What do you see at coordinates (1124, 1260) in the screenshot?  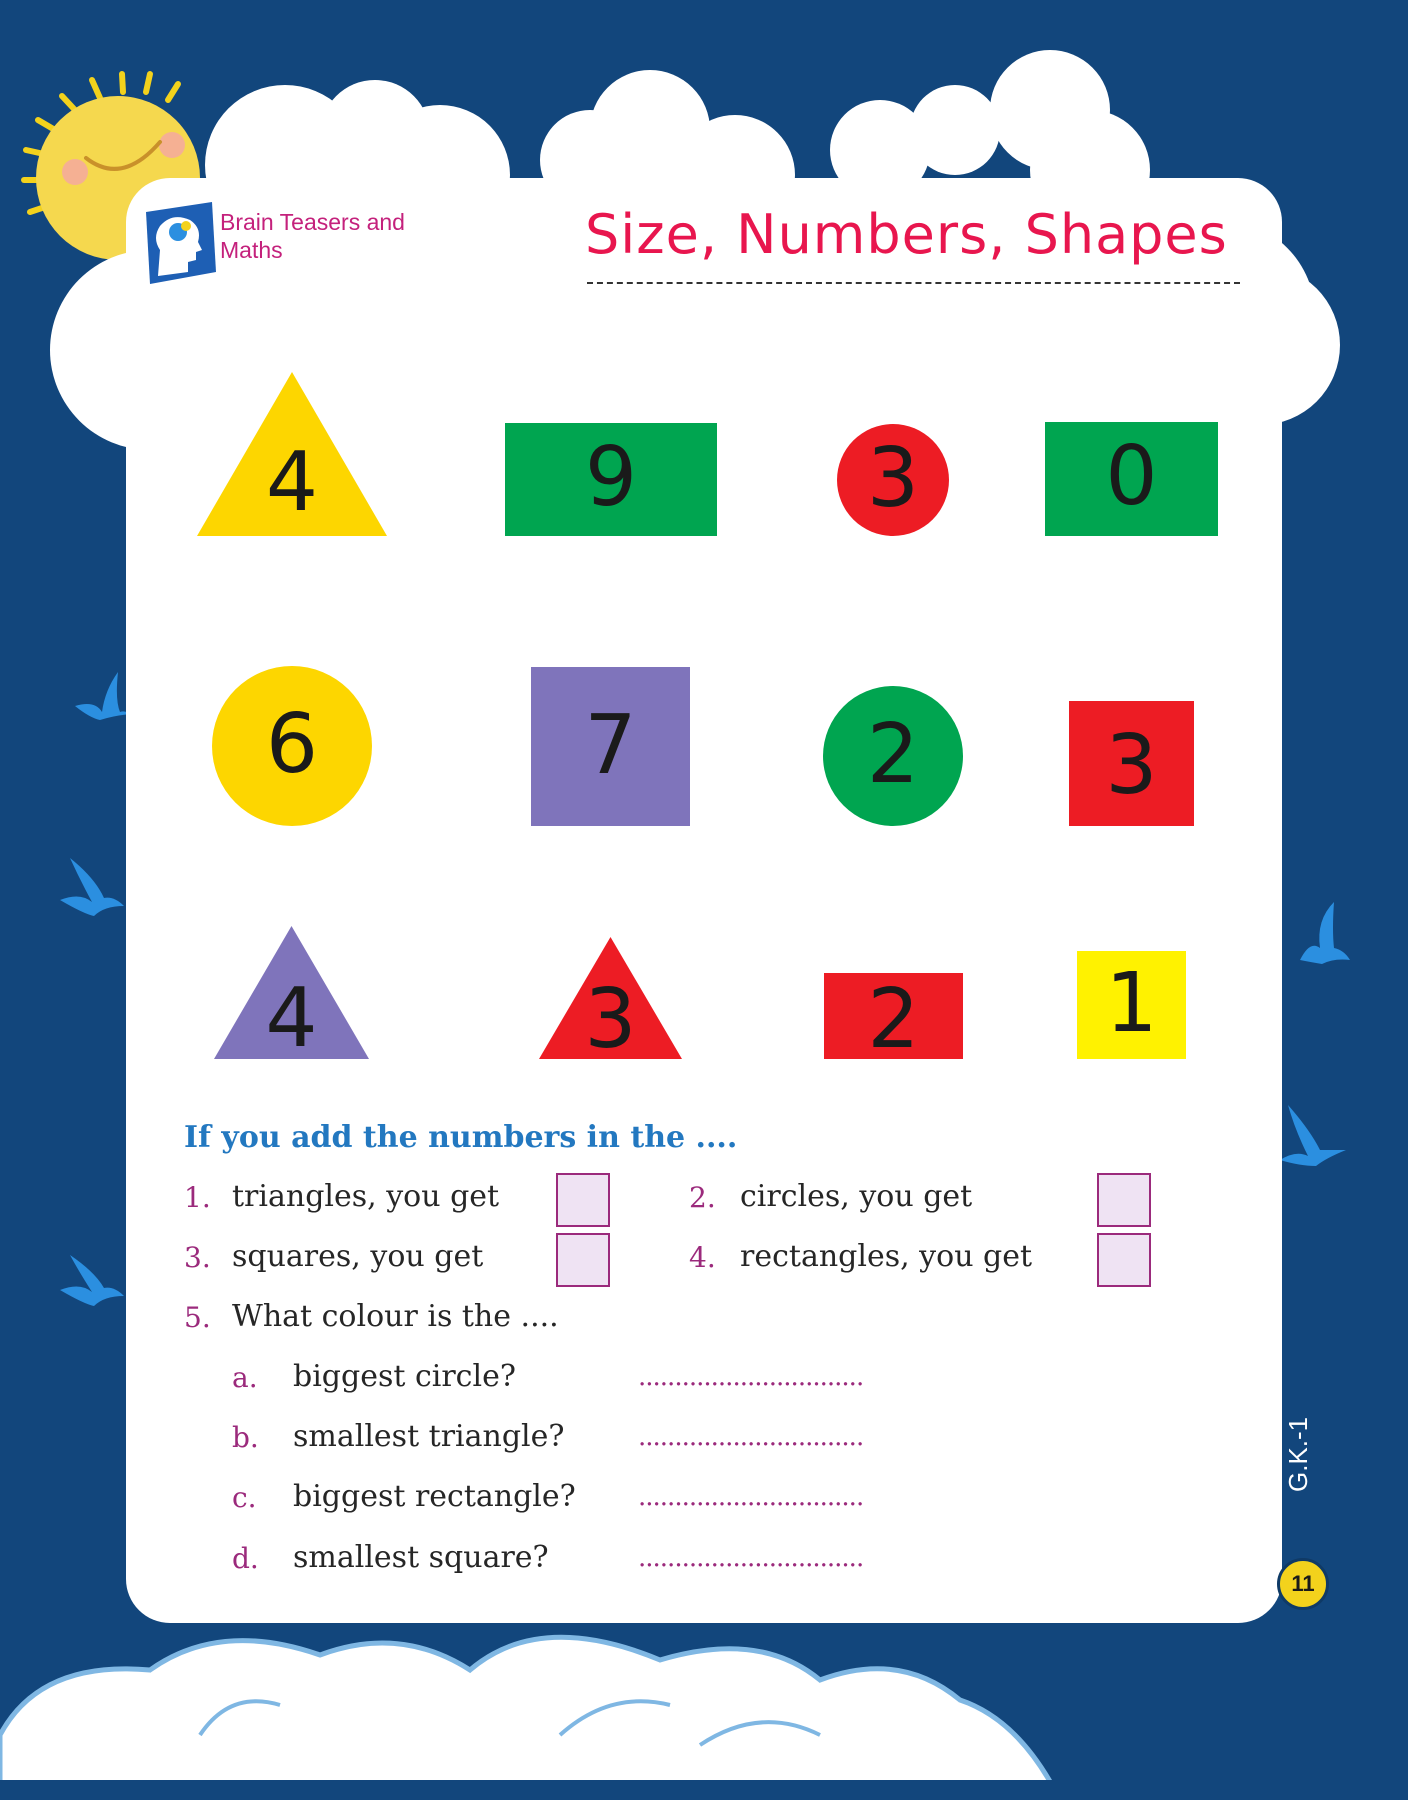 I see `answer-box-rectangles` at bounding box center [1124, 1260].